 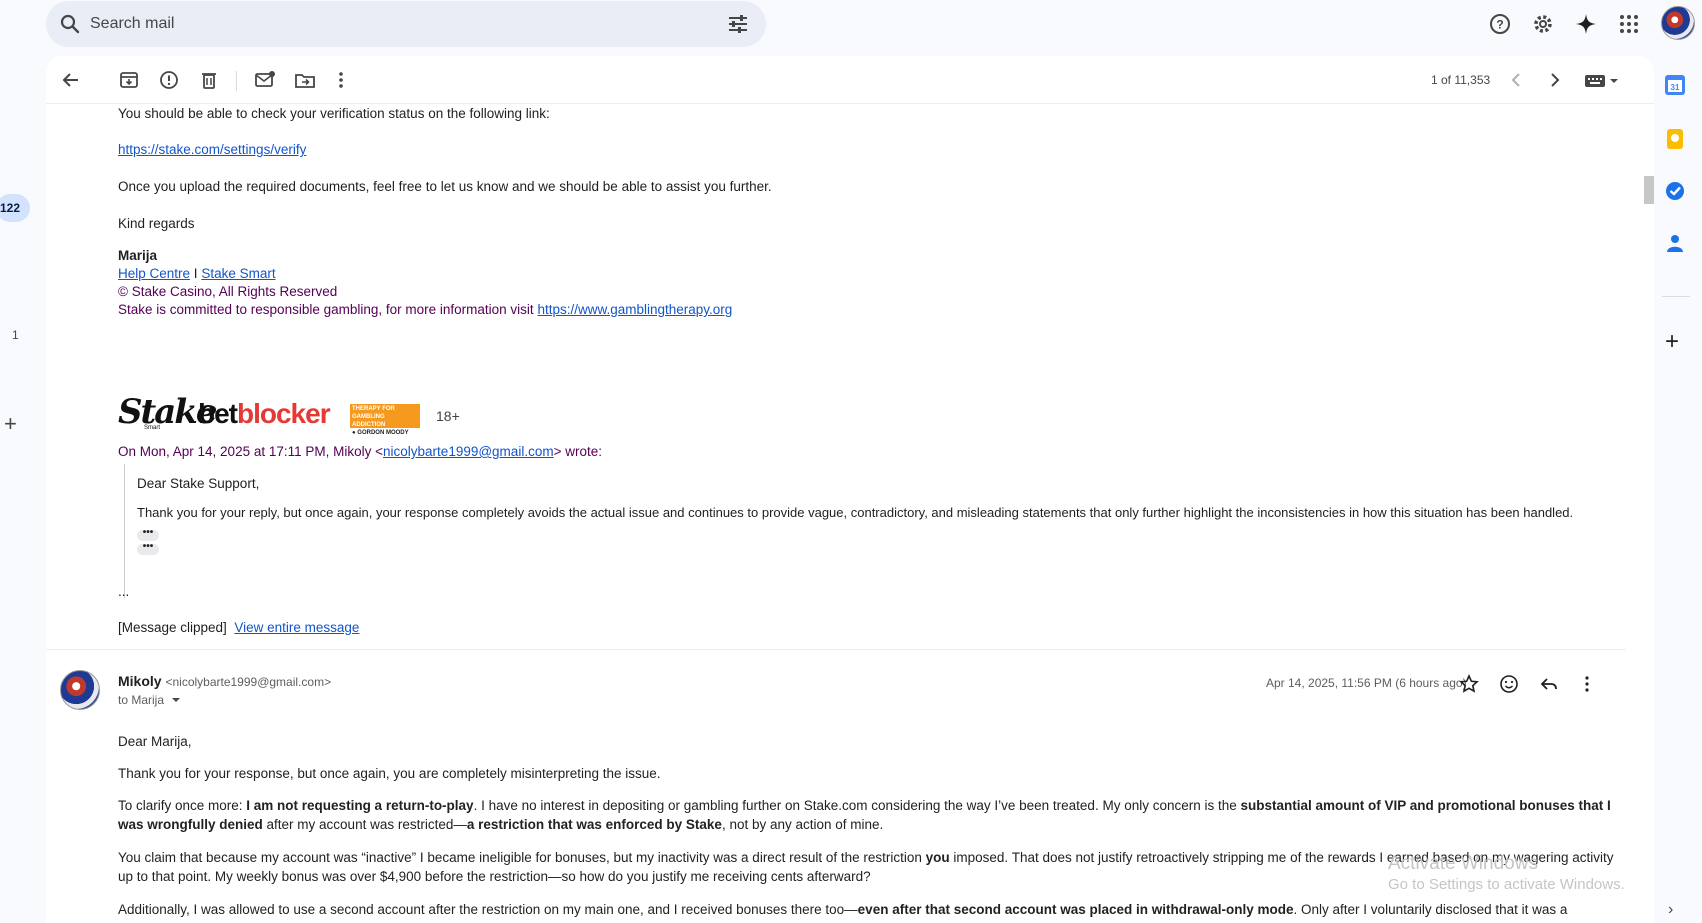 What do you see at coordinates (1461, 80) in the screenshot?
I see `message-position-count: 1 of 11,353` at bounding box center [1461, 80].